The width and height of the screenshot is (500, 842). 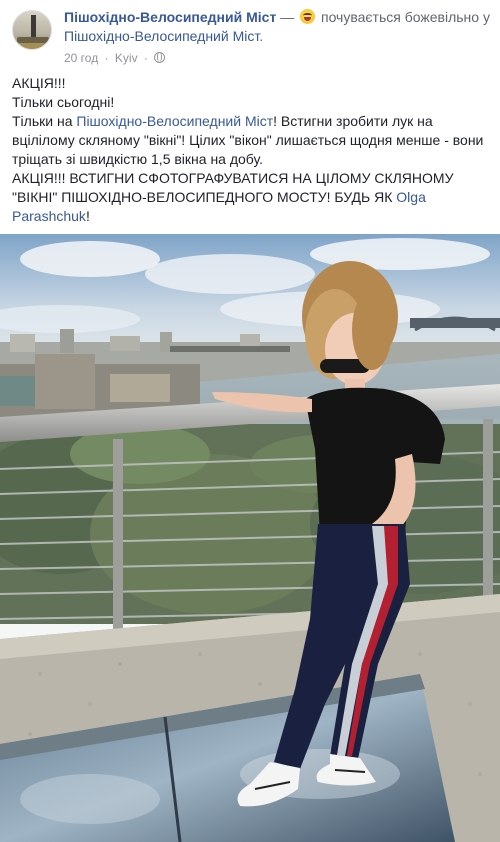 What do you see at coordinates (44, 121) in the screenshot?
I see `text-line-3-prefix: Тільки на` at bounding box center [44, 121].